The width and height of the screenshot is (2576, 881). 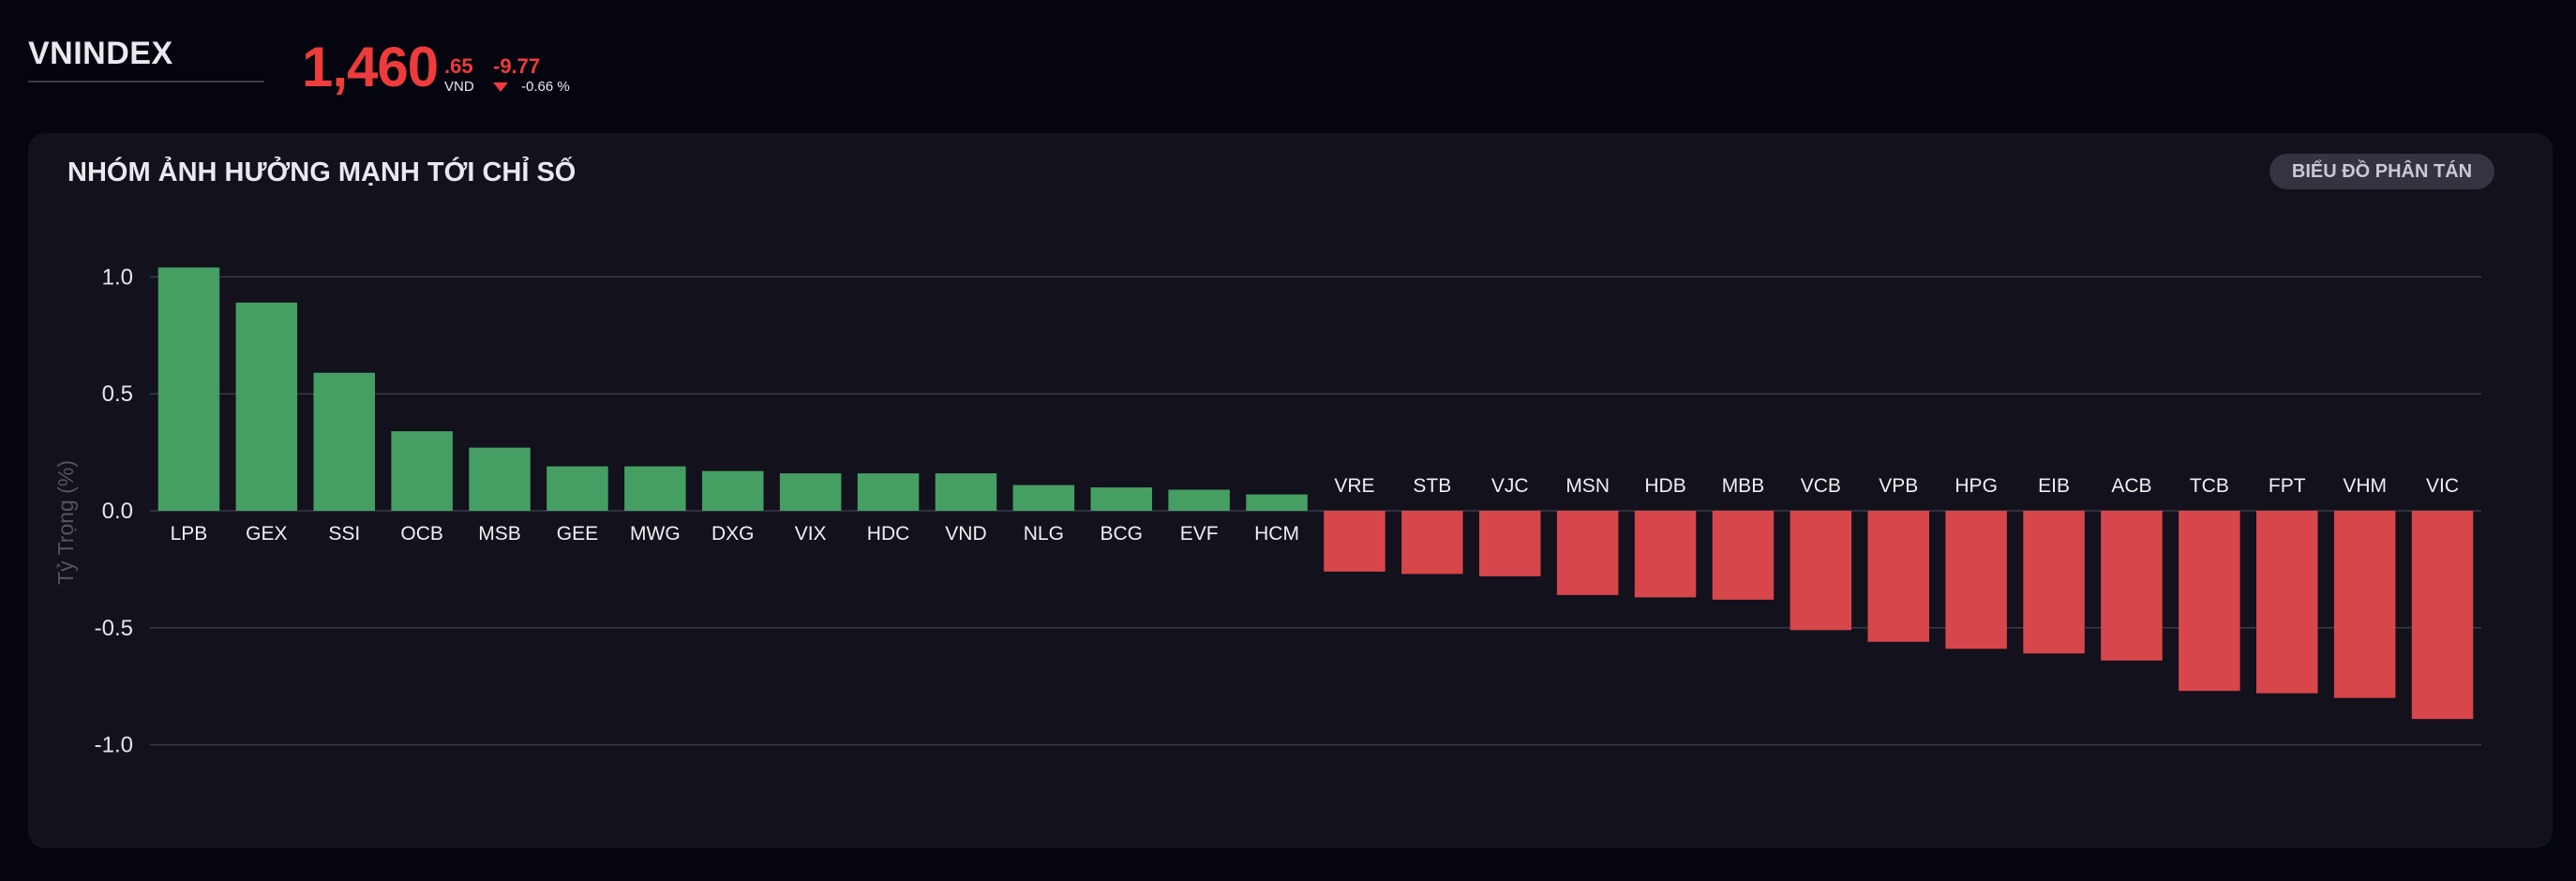 What do you see at coordinates (2210, 486) in the screenshot?
I see `category-label: TCB` at bounding box center [2210, 486].